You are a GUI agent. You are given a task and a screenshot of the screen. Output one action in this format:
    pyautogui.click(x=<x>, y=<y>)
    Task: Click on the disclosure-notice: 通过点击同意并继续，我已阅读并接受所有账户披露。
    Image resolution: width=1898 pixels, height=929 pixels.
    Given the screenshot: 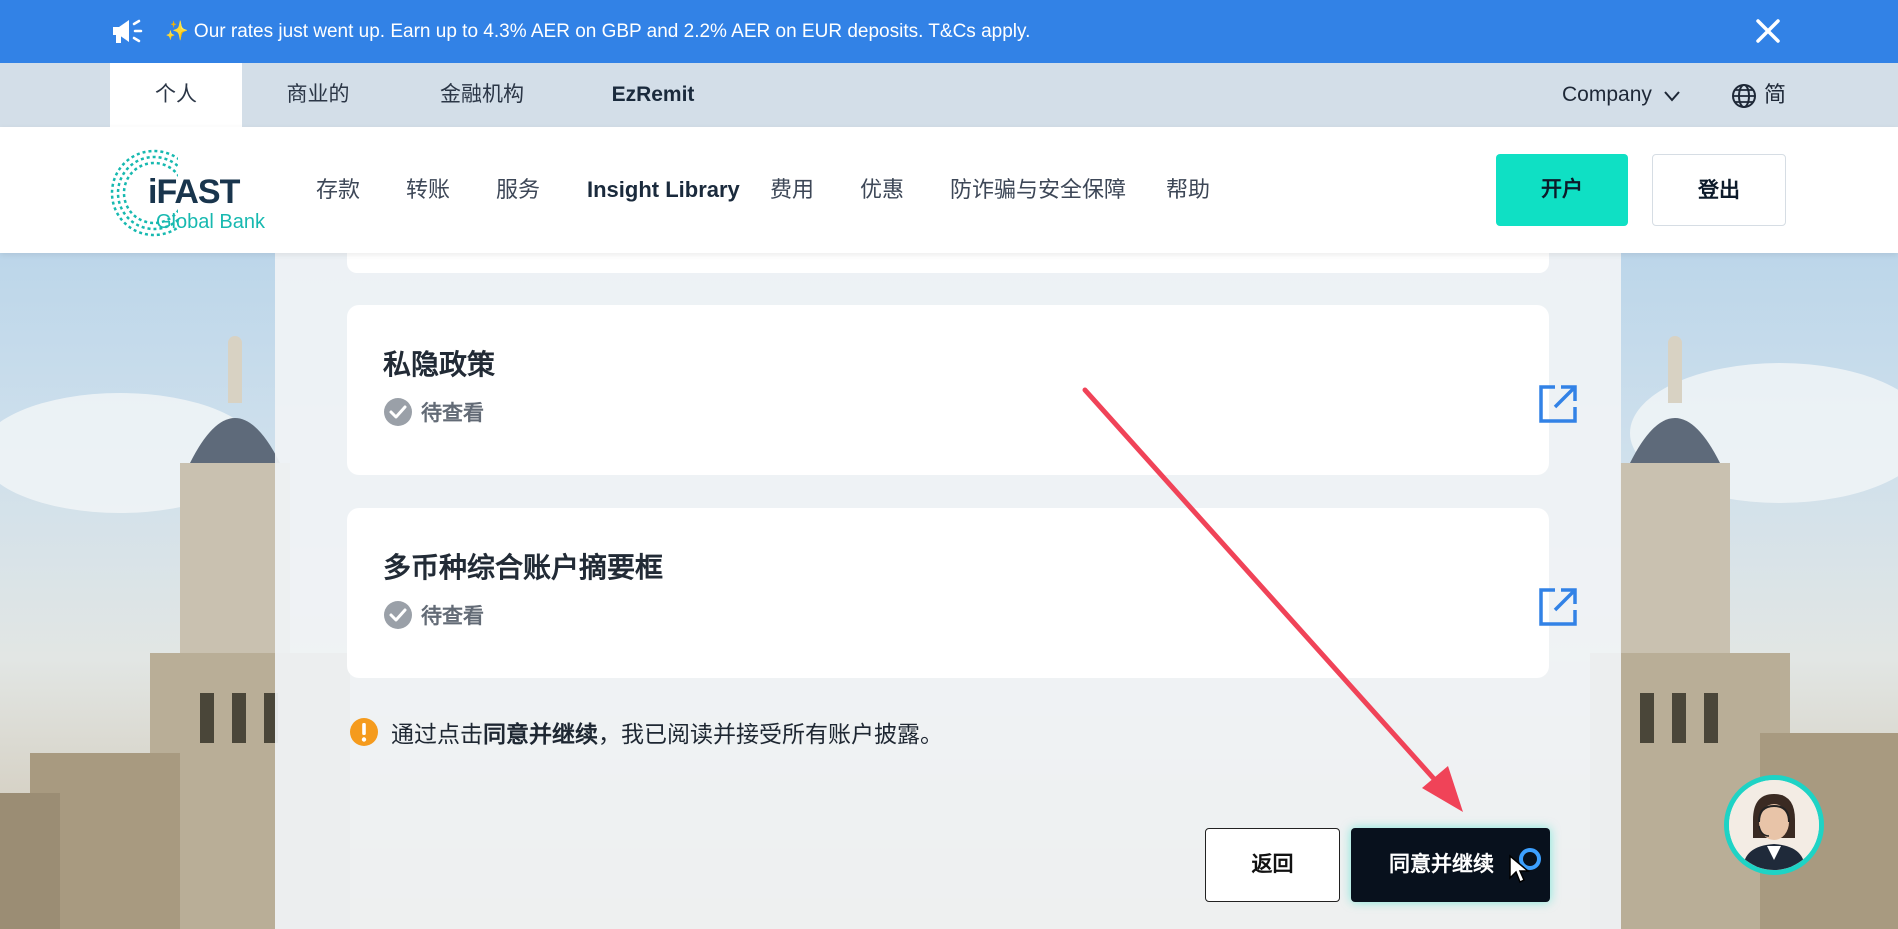 What is the action you would take?
    pyautogui.click(x=646, y=732)
    